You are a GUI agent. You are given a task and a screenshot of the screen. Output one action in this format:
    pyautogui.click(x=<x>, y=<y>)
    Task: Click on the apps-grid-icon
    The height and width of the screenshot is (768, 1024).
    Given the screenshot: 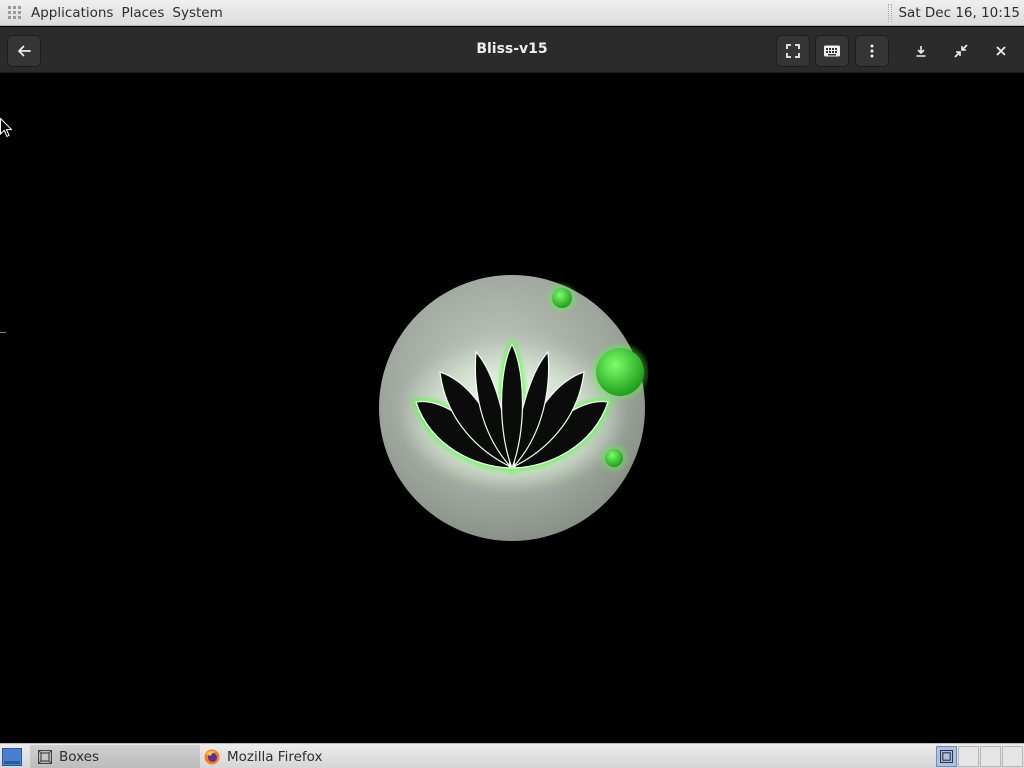 What is the action you would take?
    pyautogui.click(x=15, y=12)
    